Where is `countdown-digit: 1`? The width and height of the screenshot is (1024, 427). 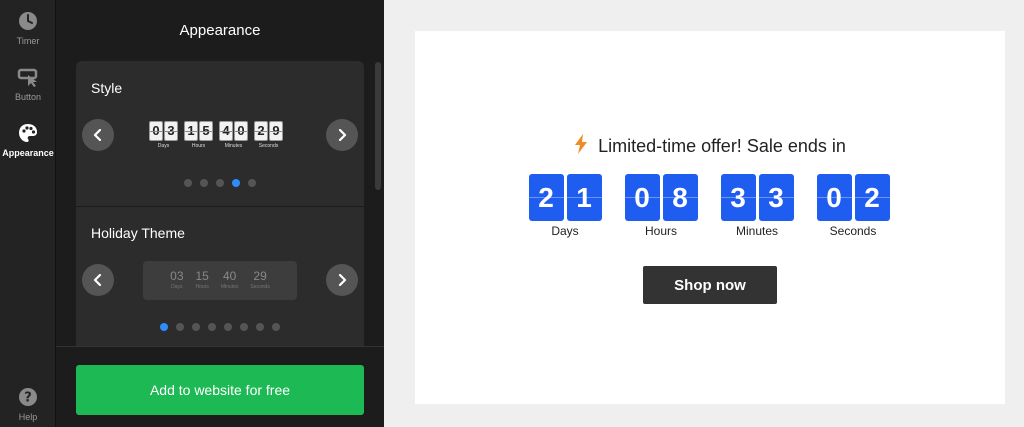 countdown-digit: 1 is located at coordinates (584, 197).